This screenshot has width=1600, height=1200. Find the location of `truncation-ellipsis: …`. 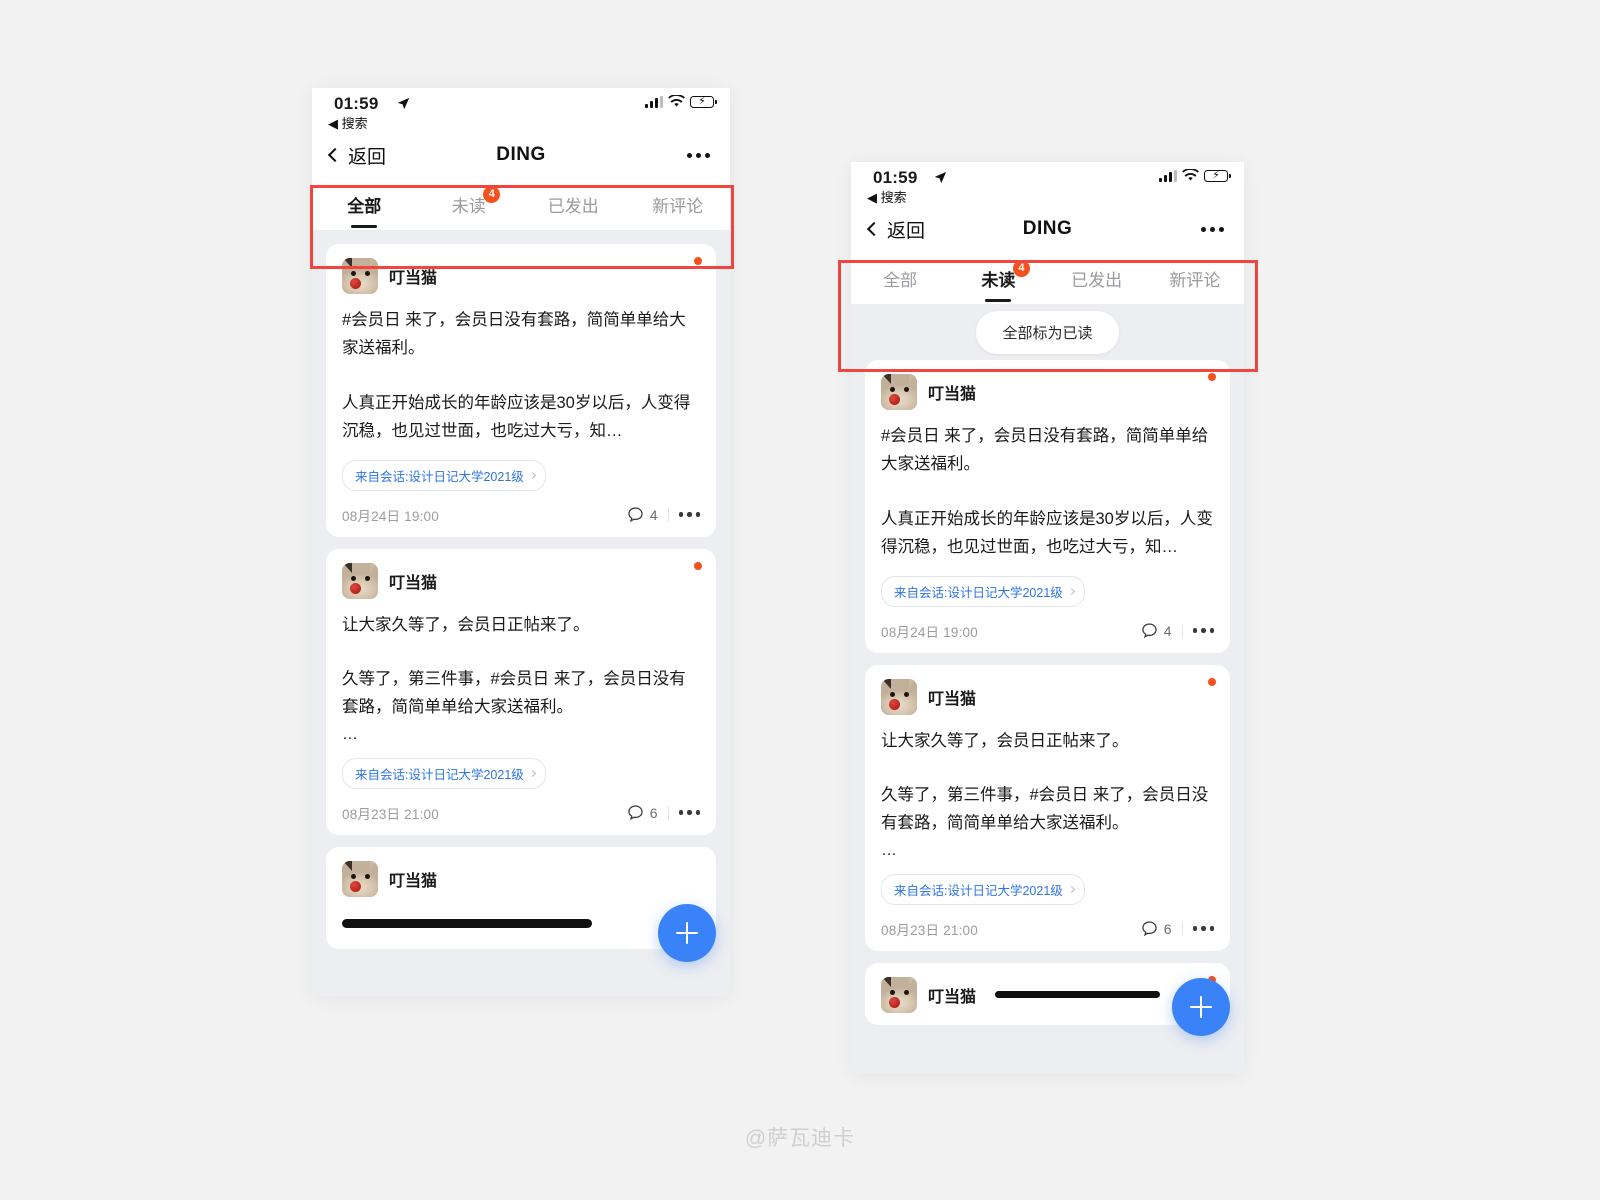

truncation-ellipsis: … is located at coordinates (890, 850).